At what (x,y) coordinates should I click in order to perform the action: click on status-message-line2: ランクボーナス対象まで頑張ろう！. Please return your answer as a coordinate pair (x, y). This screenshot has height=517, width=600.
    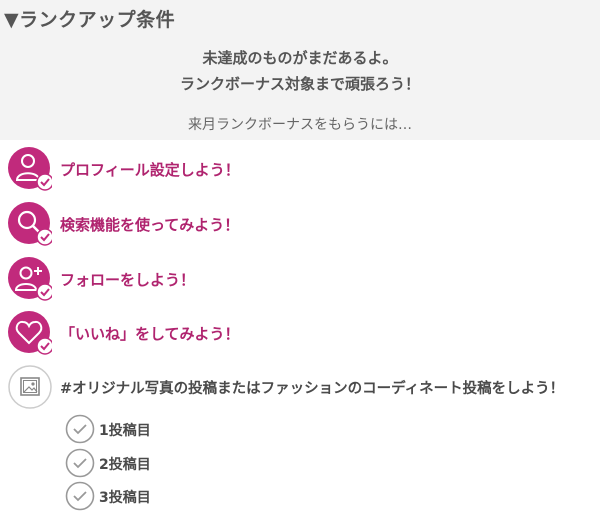
    Looking at the image, I should click on (299, 84).